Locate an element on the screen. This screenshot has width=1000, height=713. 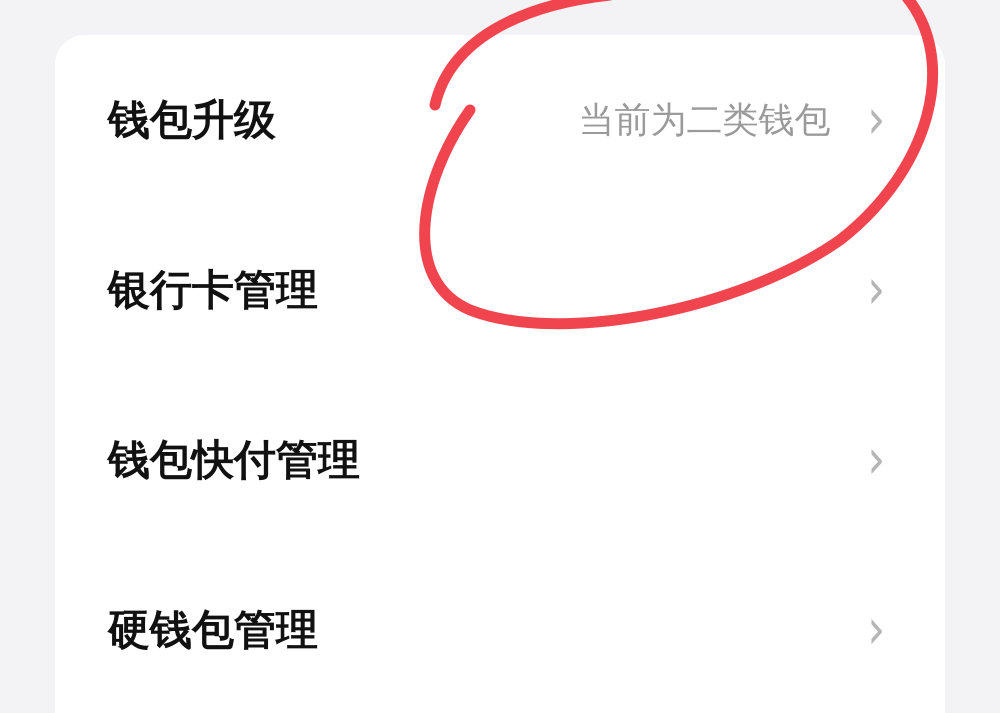
setting-value: 当前为二类钱包 is located at coordinates (704, 120).